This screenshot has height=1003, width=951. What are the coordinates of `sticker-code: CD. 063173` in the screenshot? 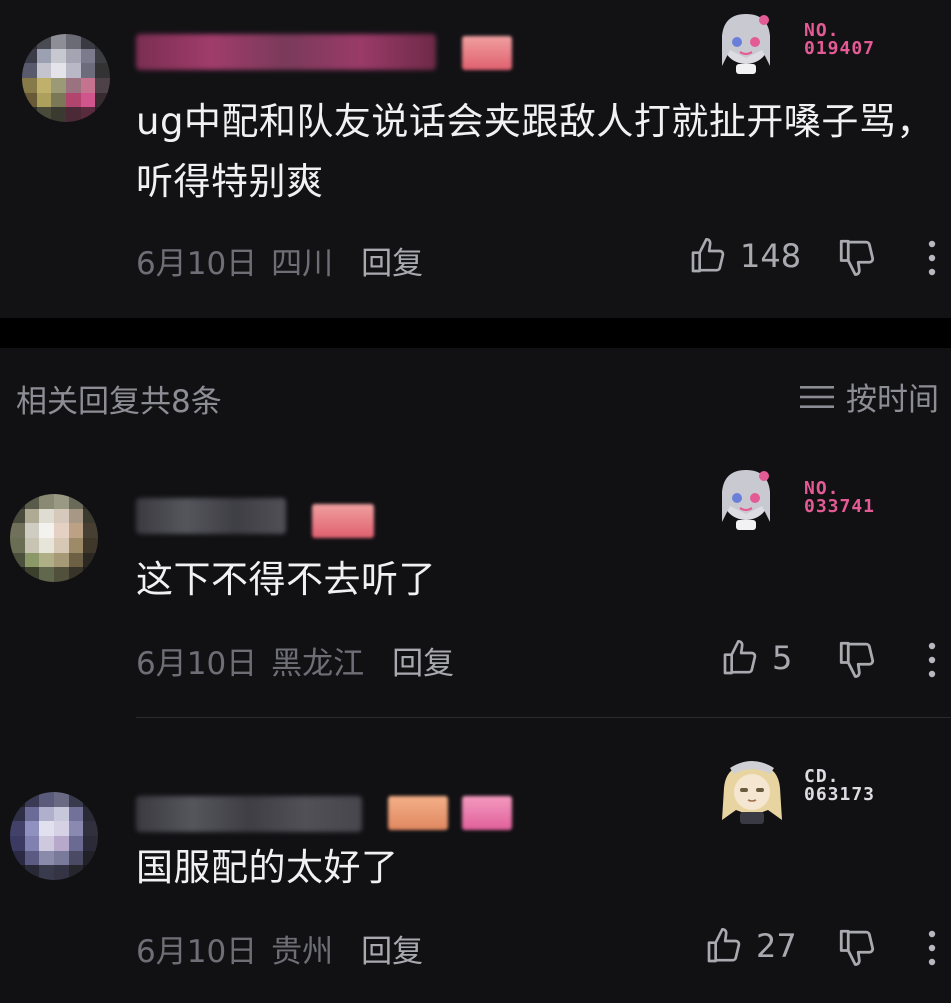 It's located at (839, 786).